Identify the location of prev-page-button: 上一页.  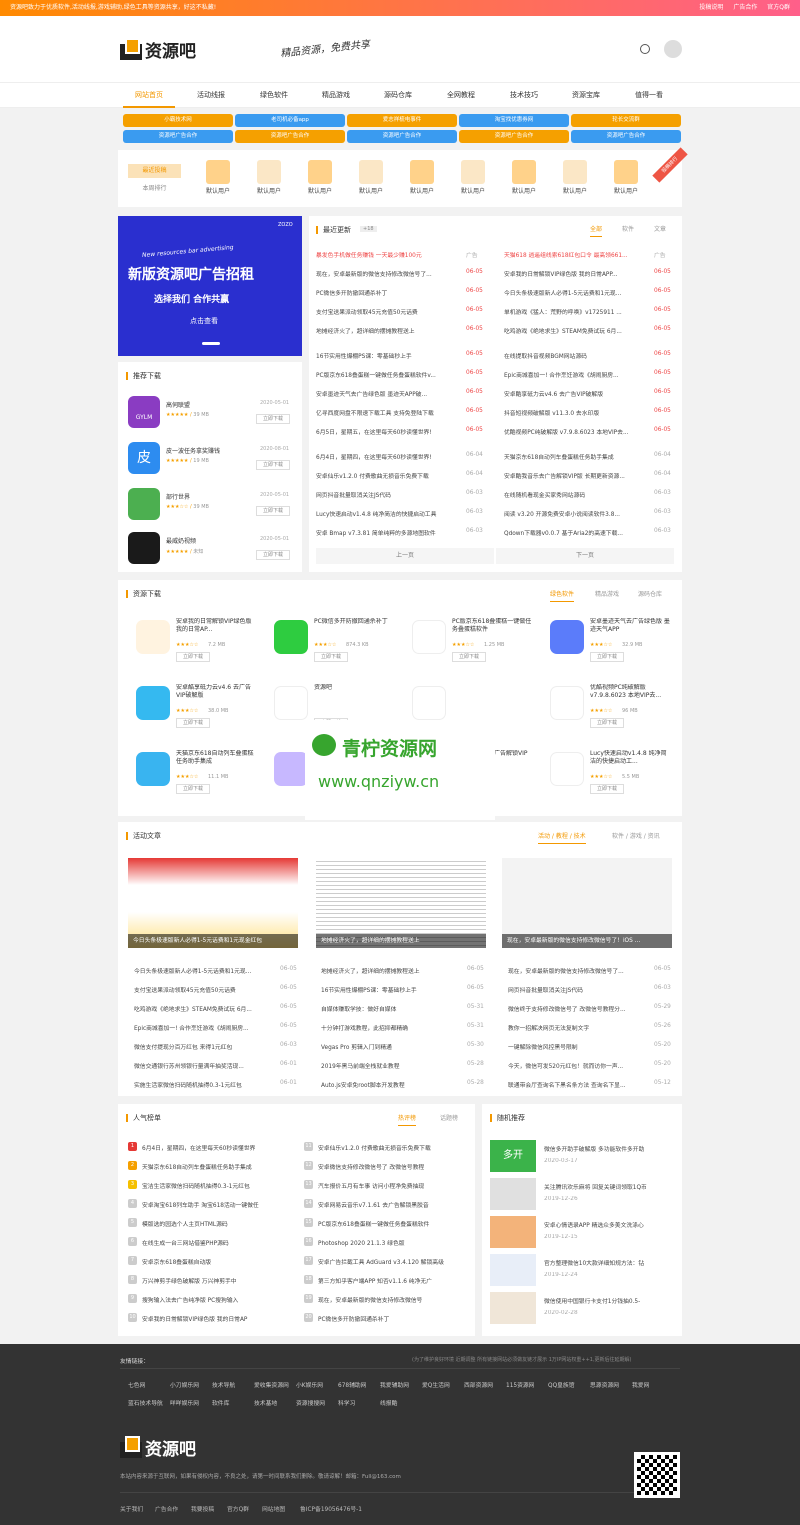
(405, 556).